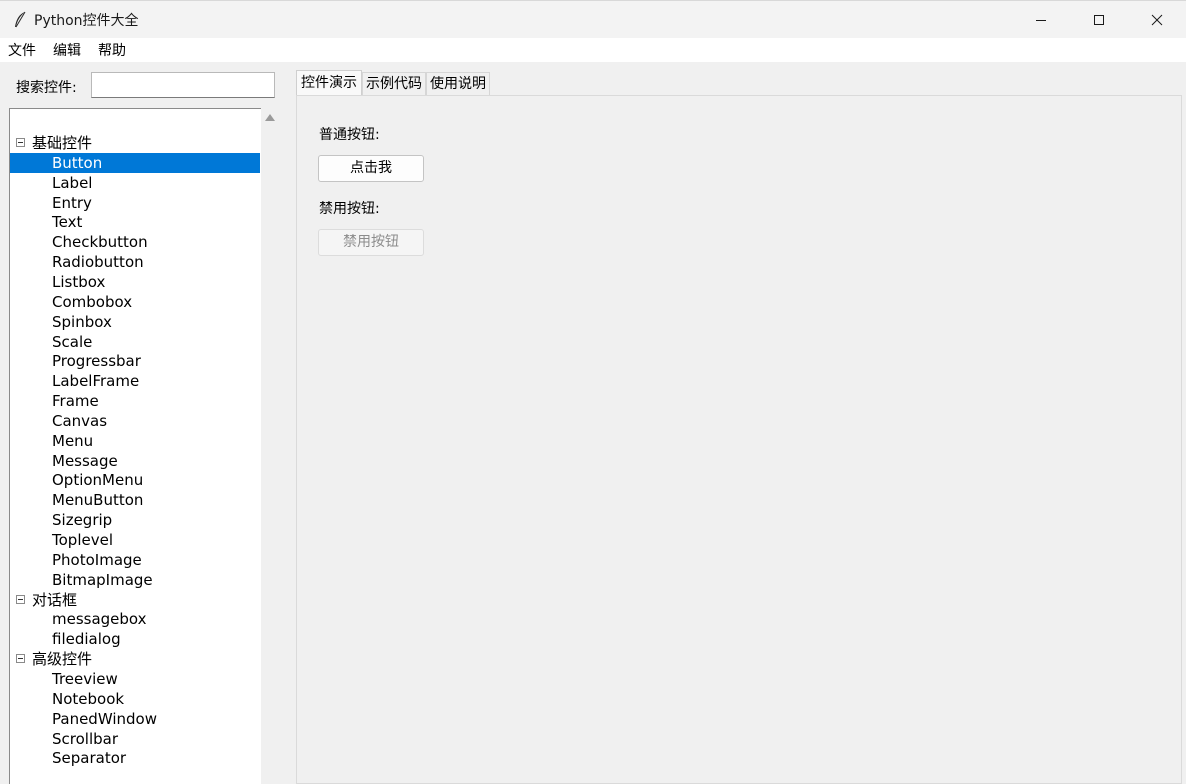  Describe the element at coordinates (104, 718) in the screenshot. I see `tree-item-label: PanedWindow` at that location.